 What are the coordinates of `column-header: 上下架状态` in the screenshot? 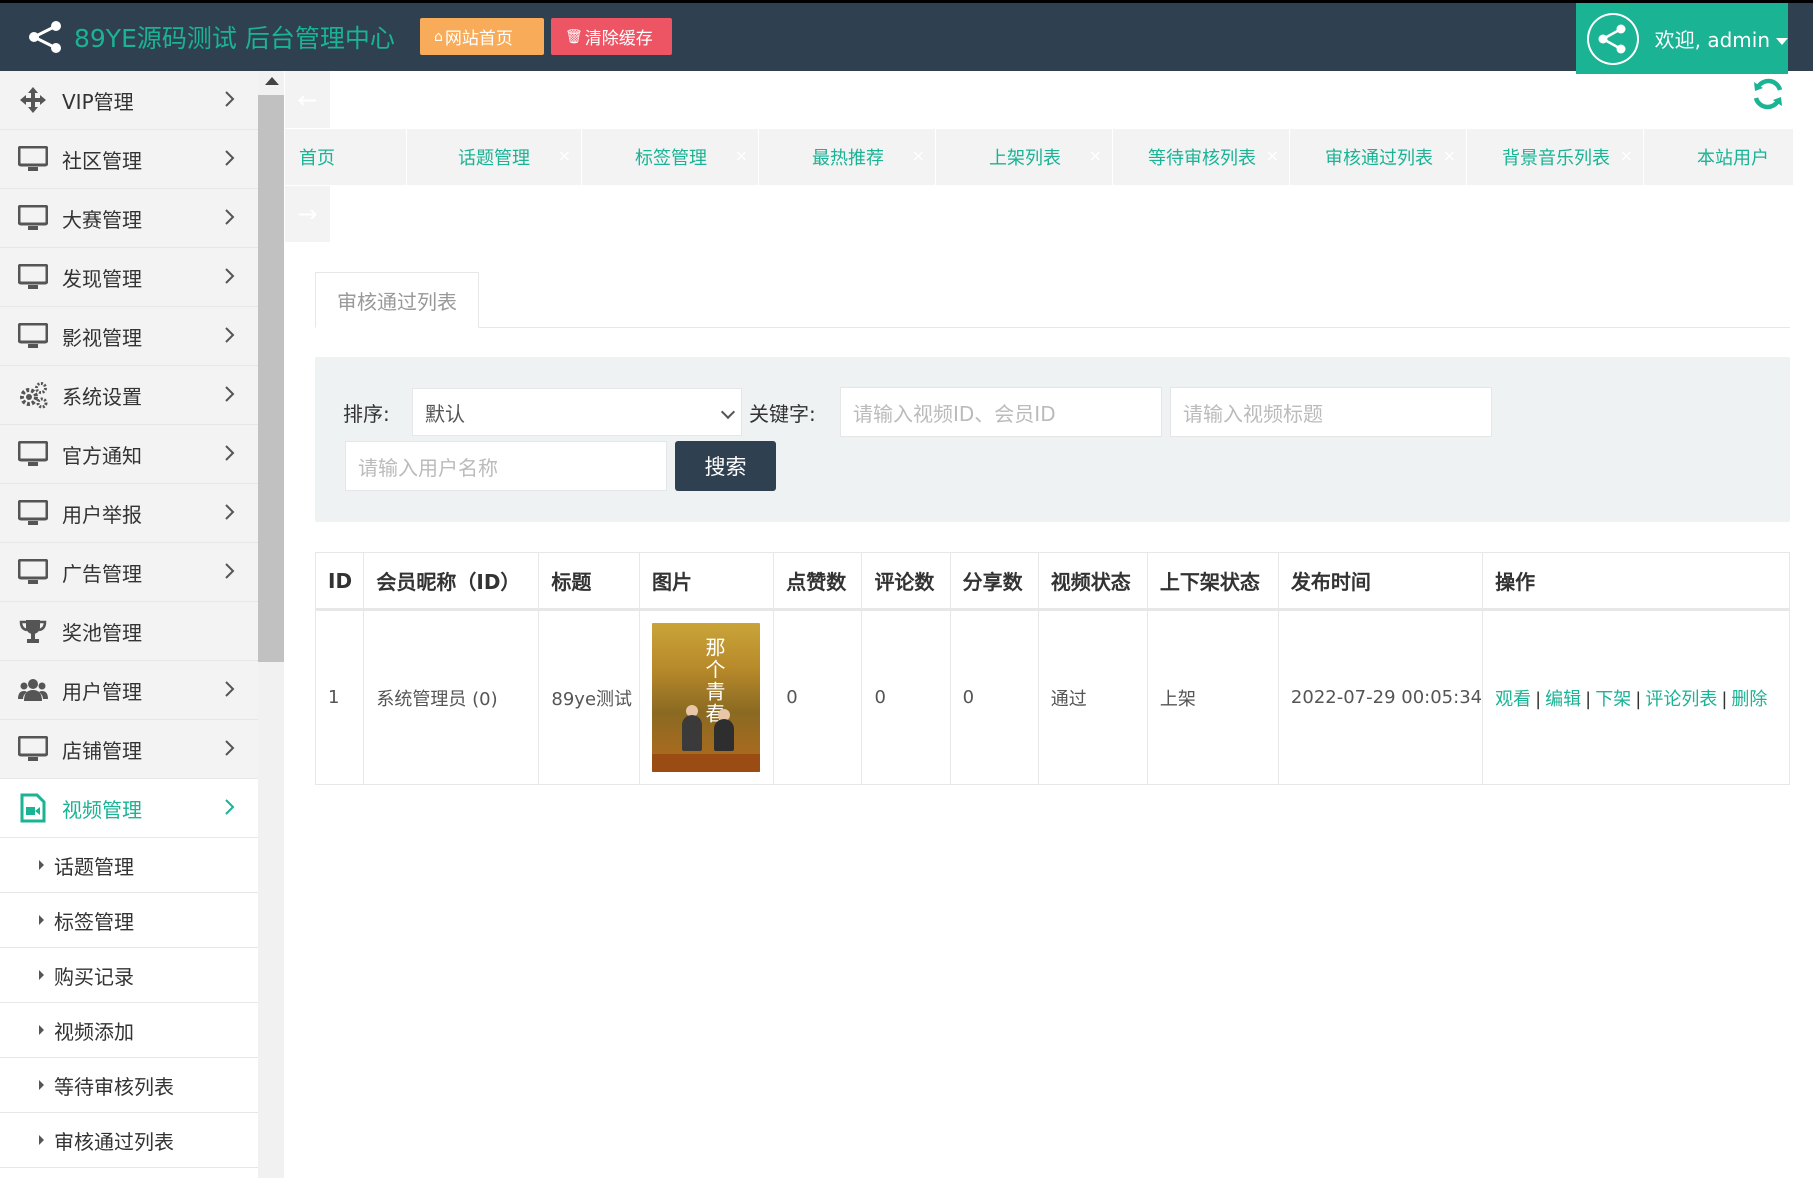 It's located at (1212, 581).